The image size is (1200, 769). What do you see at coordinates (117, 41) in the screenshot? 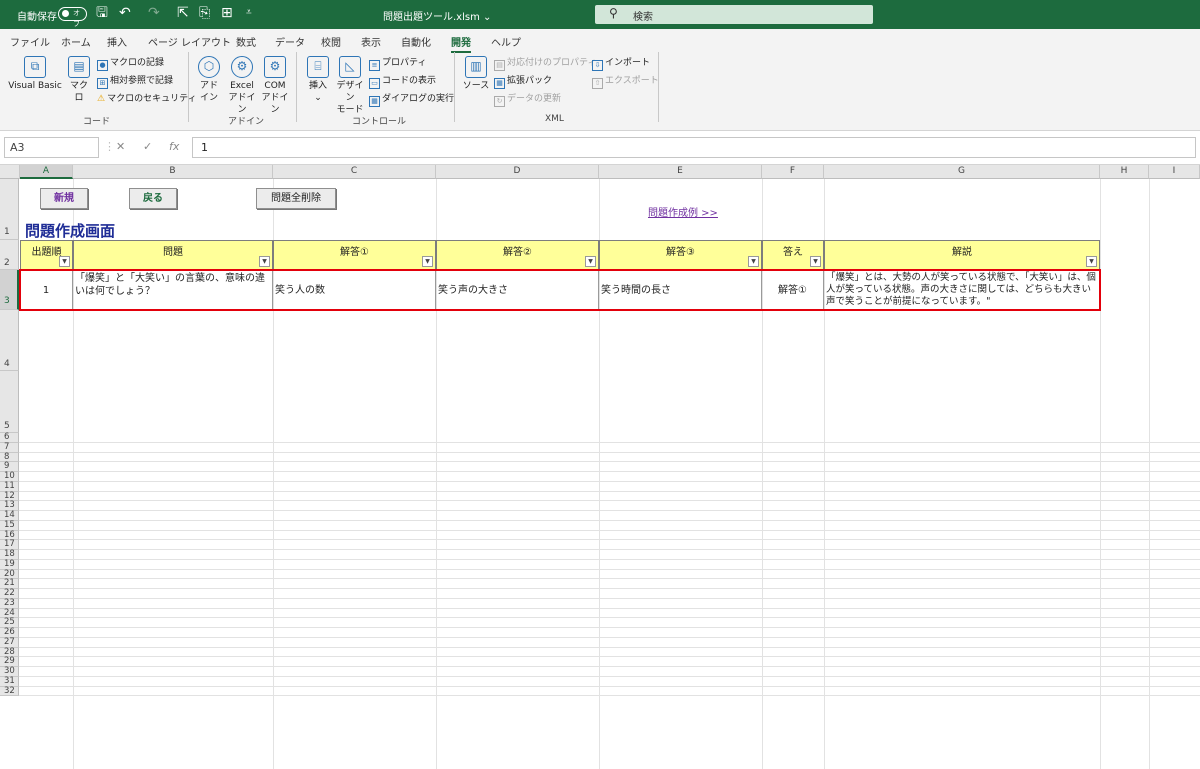
I see `tab-insert: 挿入` at bounding box center [117, 41].